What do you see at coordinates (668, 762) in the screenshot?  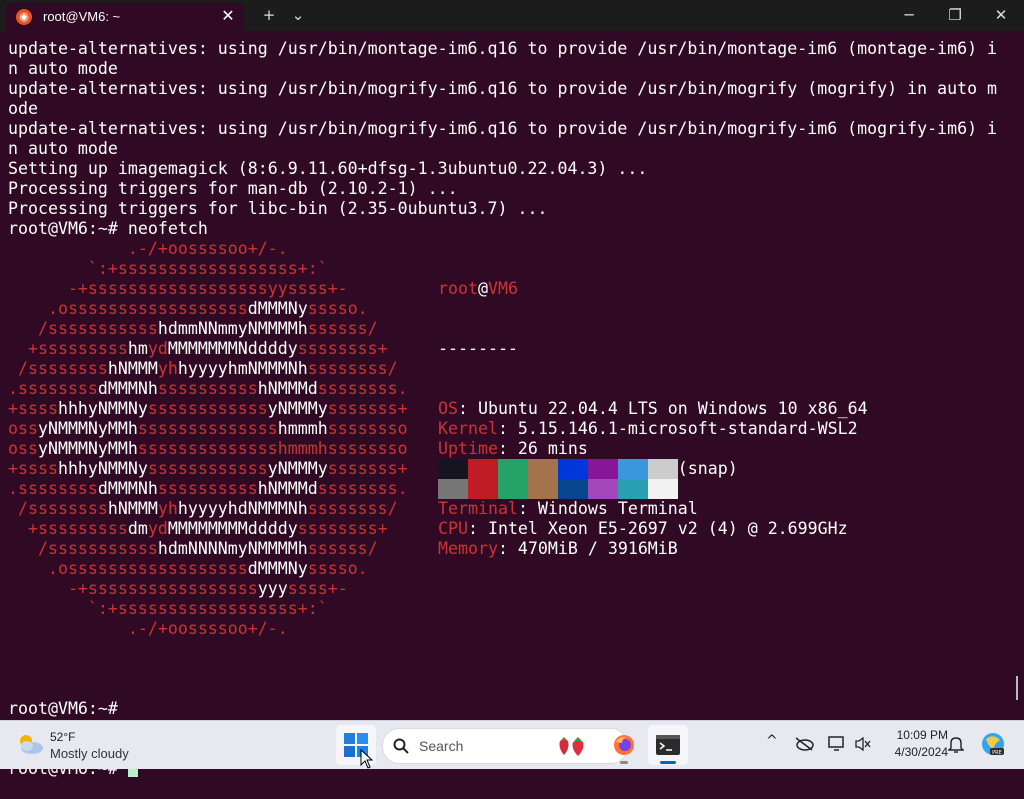 I see `active-indicator` at bounding box center [668, 762].